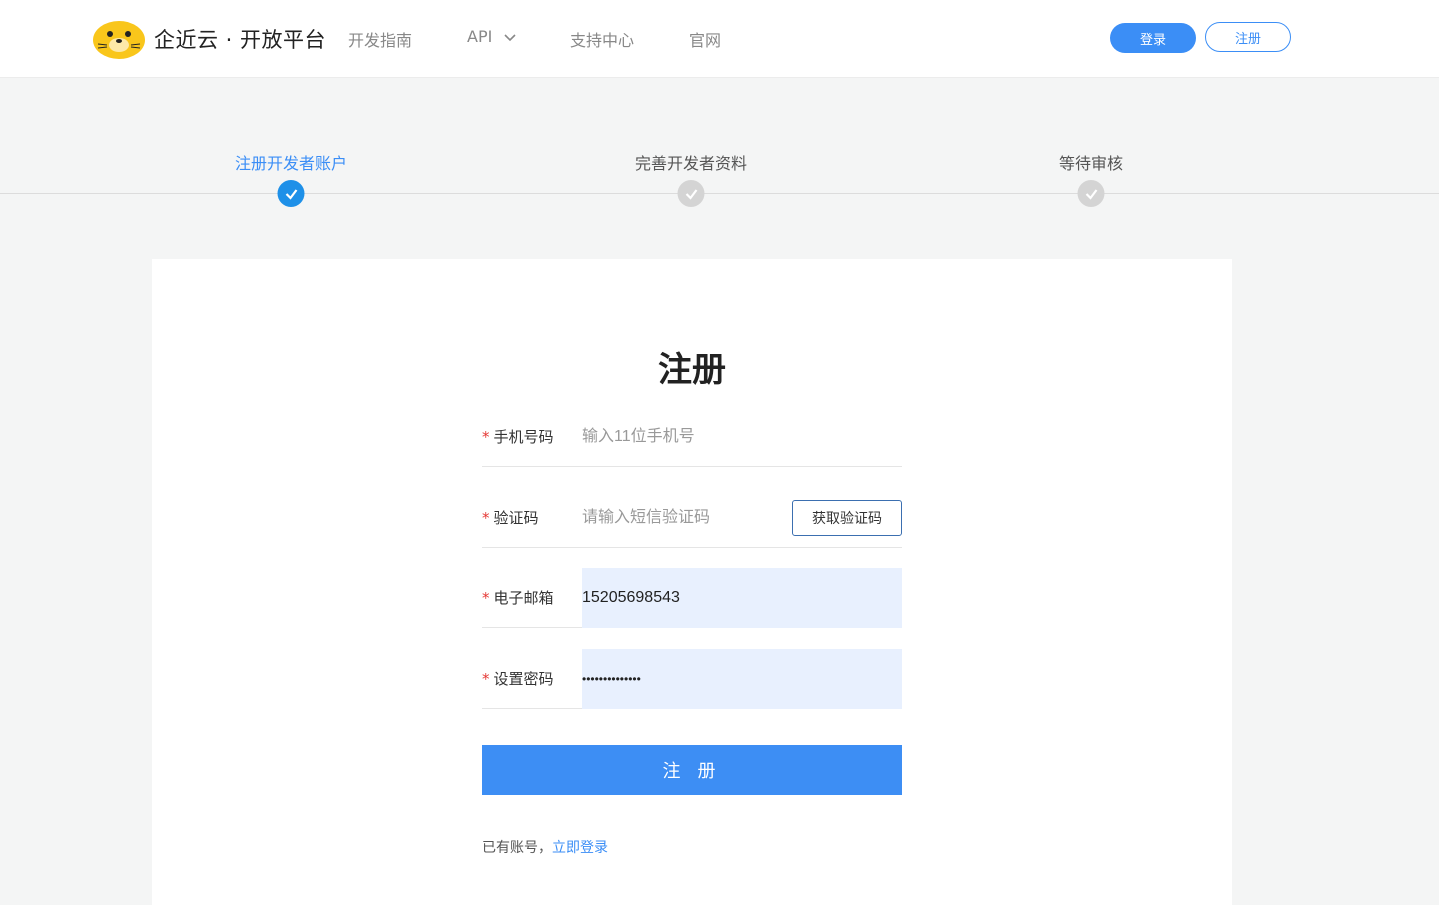 The image size is (1439, 905). I want to click on step-1-check-icon, so click(291, 193).